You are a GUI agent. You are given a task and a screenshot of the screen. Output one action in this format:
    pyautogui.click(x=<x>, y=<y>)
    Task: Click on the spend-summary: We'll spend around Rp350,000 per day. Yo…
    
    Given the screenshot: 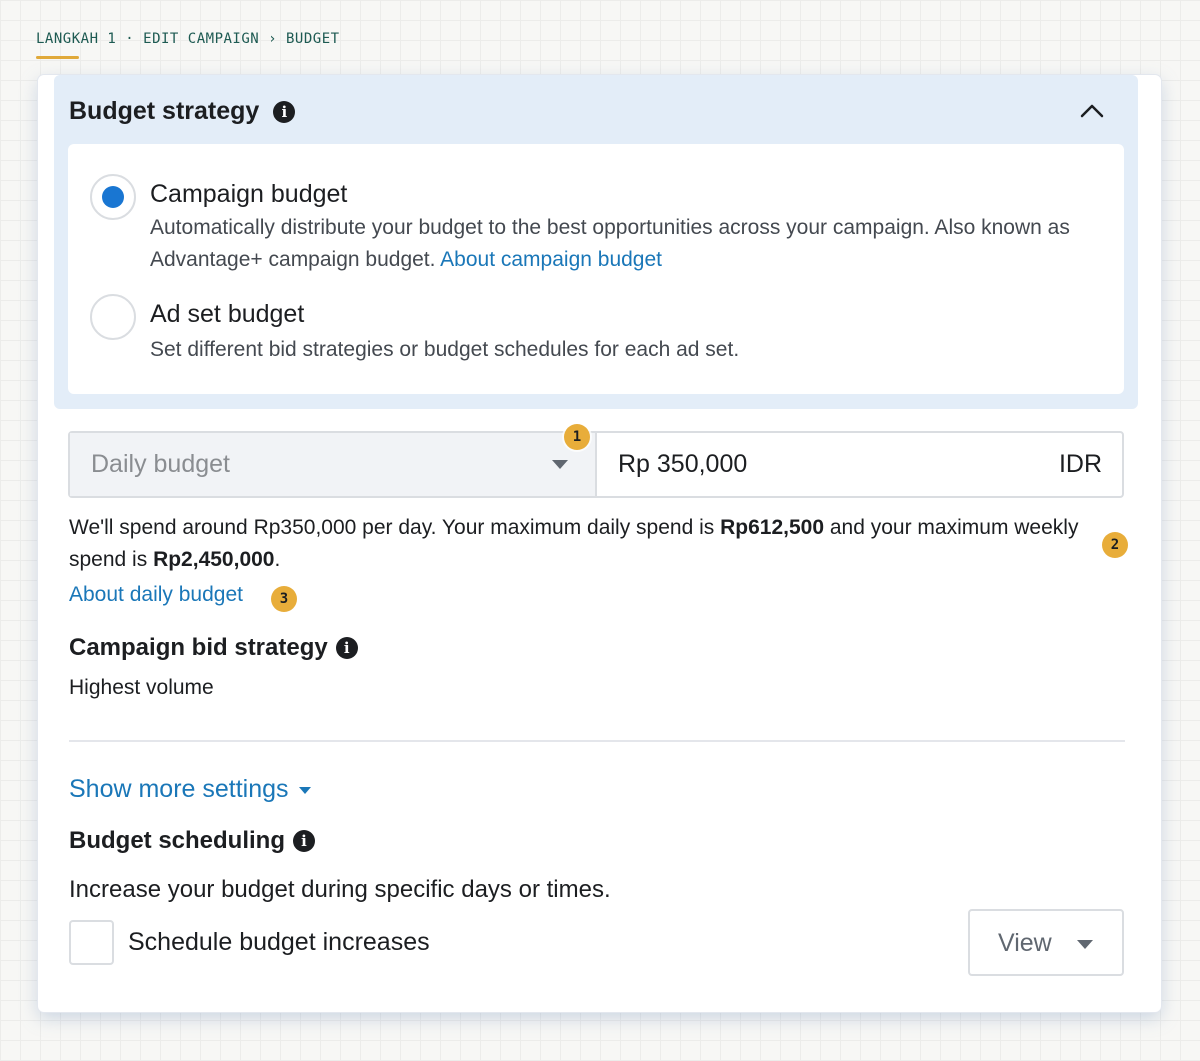 What is the action you would take?
    pyautogui.click(x=589, y=544)
    